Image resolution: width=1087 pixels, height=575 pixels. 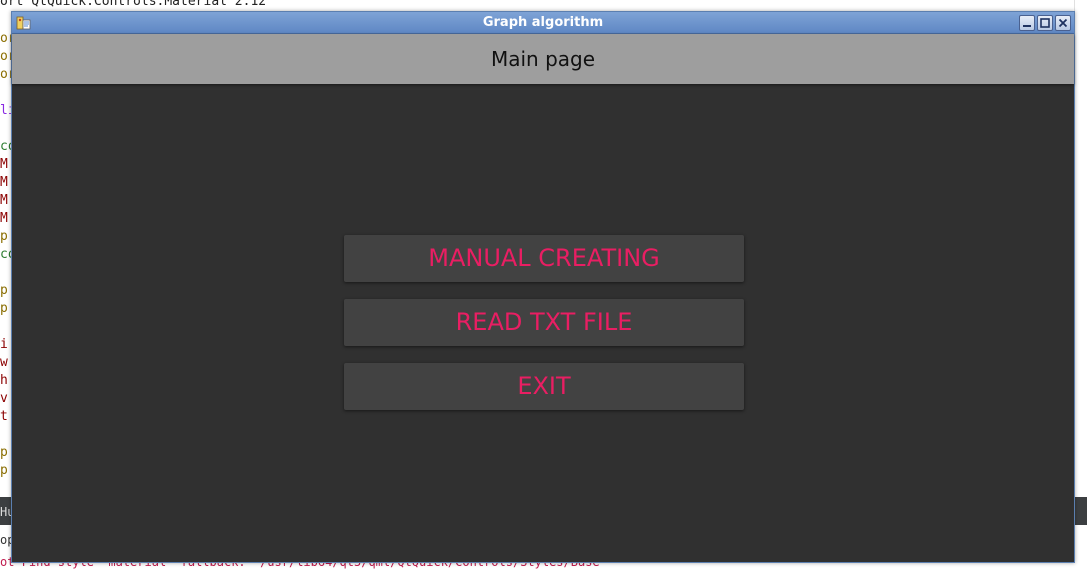 I want to click on minimize-icon, so click(x=1027, y=23).